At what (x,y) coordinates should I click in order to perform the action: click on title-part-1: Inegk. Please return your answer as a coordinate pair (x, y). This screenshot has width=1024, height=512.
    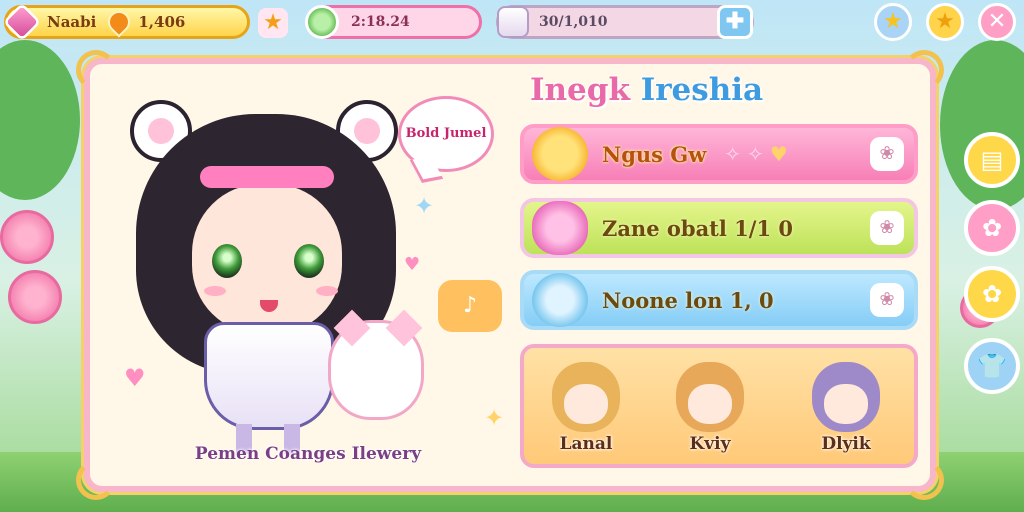
    Looking at the image, I should click on (580, 90).